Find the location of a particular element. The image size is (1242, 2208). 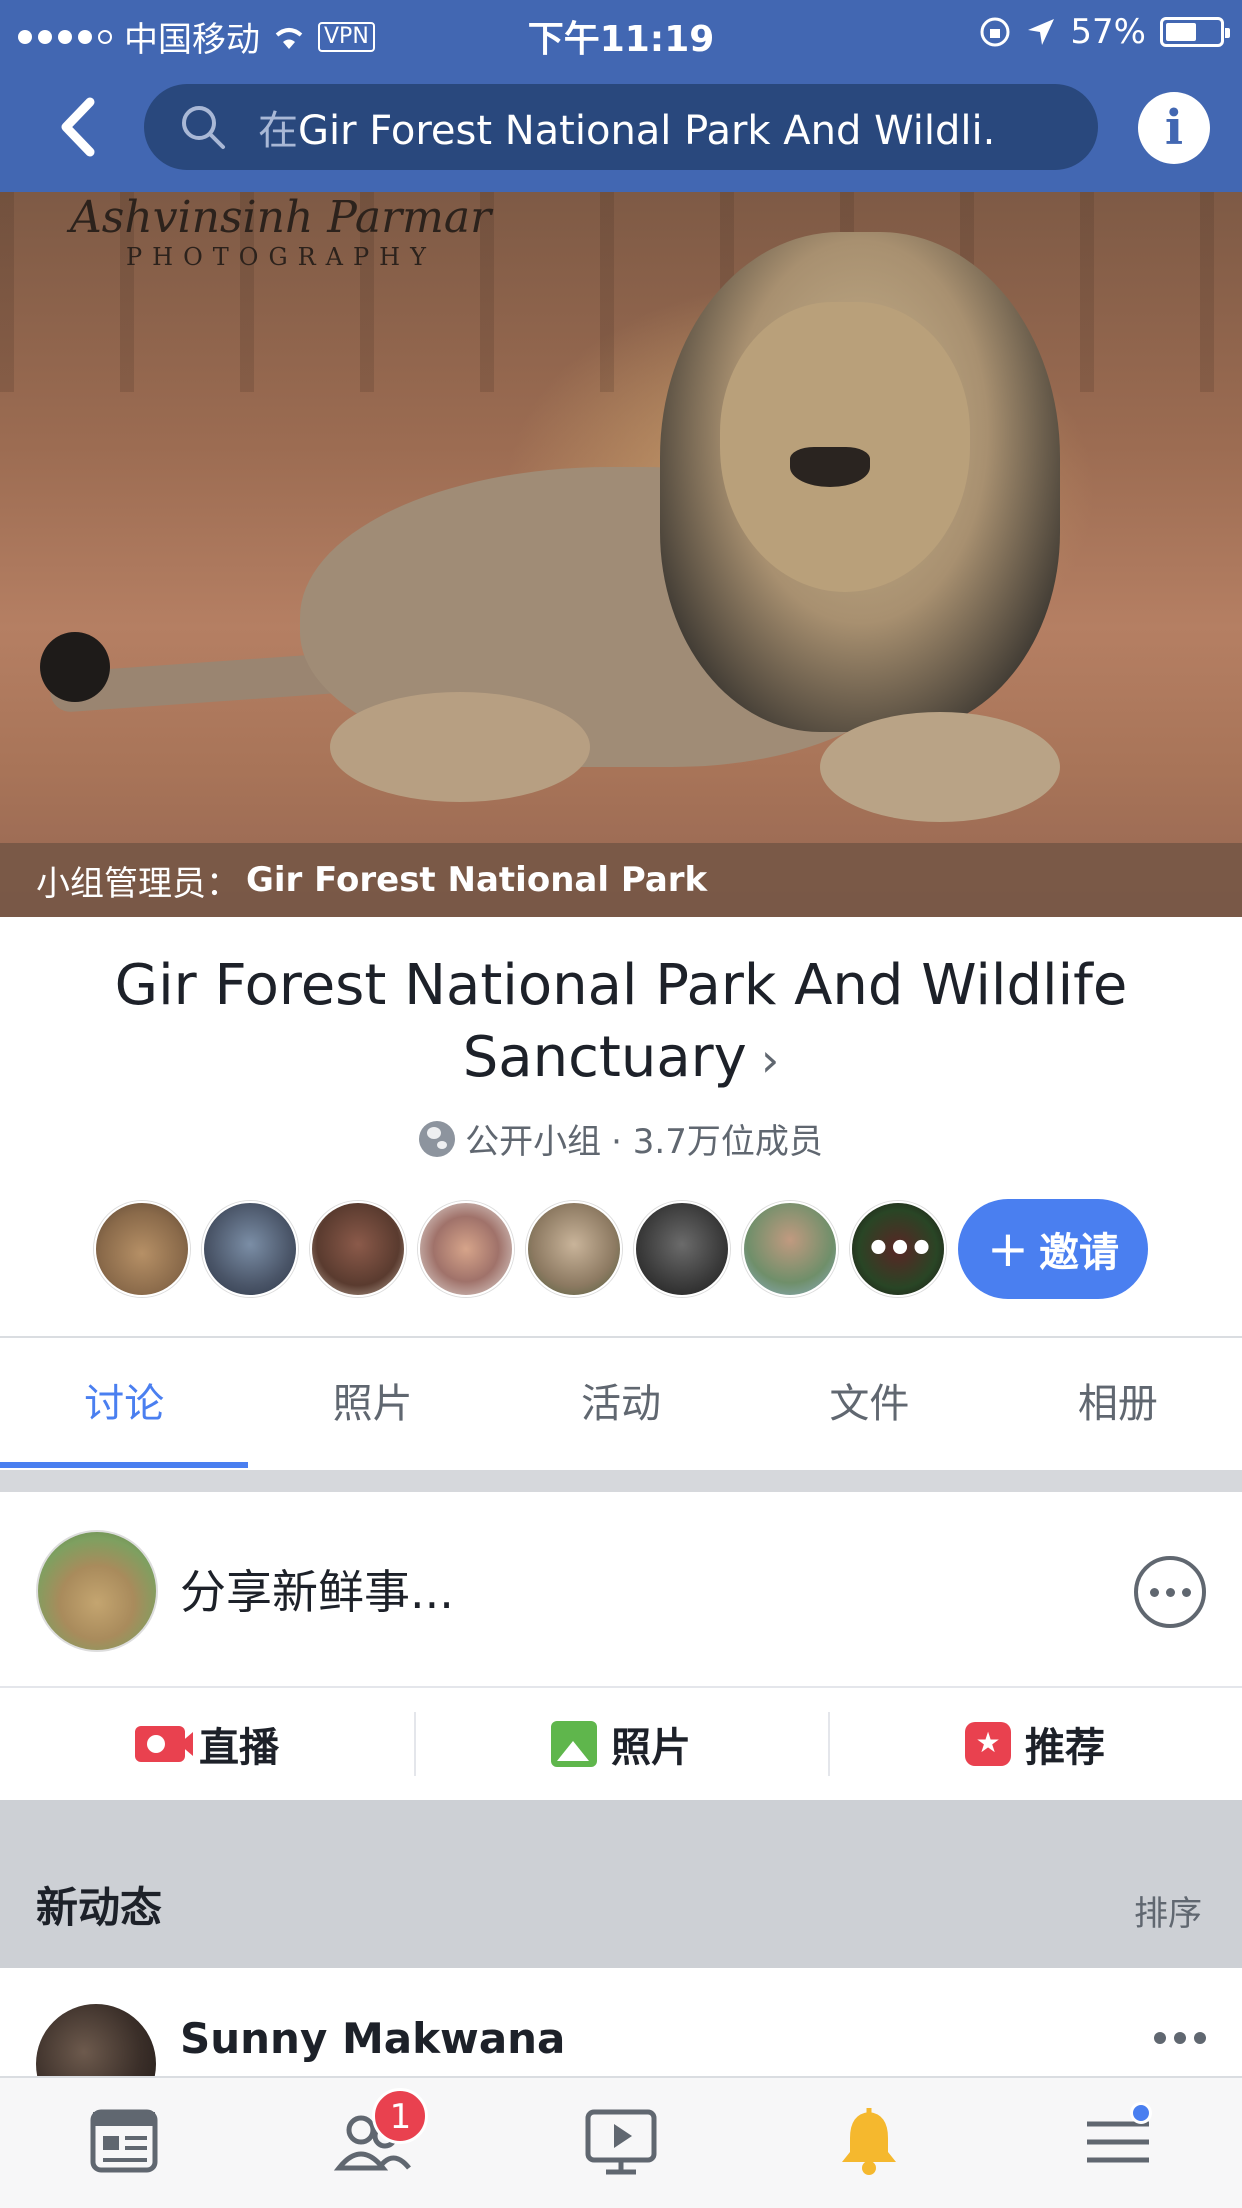

group-tabs: 讨论 照片 活动 文件 相册 is located at coordinates (621, 1404).